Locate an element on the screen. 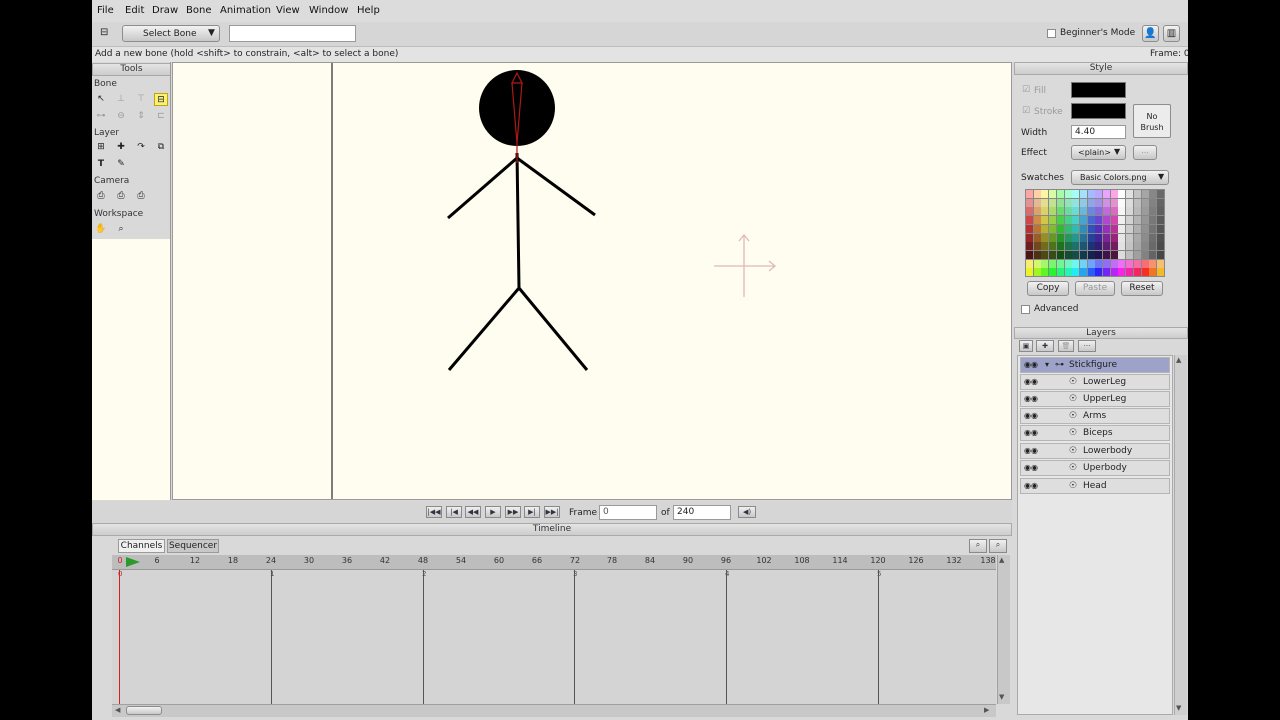 The image size is (1280, 720). menu-window: Window is located at coordinates (328, 10).